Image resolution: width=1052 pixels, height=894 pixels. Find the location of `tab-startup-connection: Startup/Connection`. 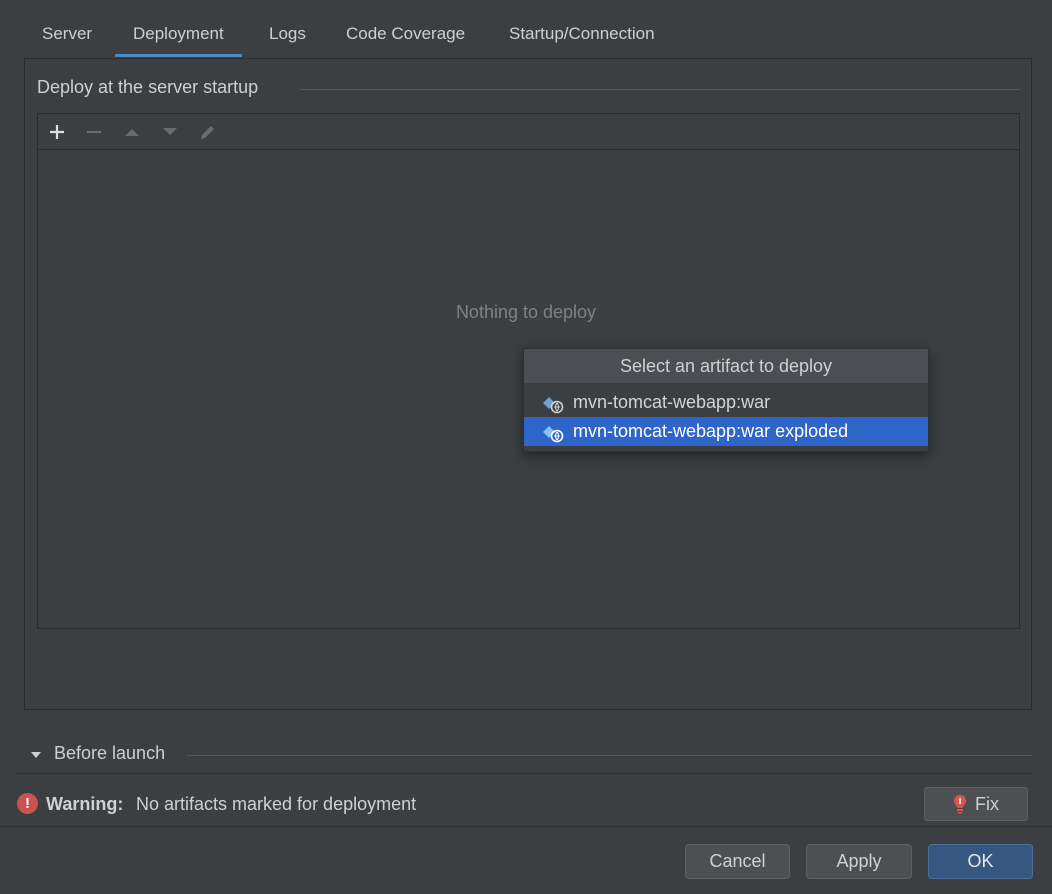

tab-startup-connection: Startup/Connection is located at coordinates (582, 40).